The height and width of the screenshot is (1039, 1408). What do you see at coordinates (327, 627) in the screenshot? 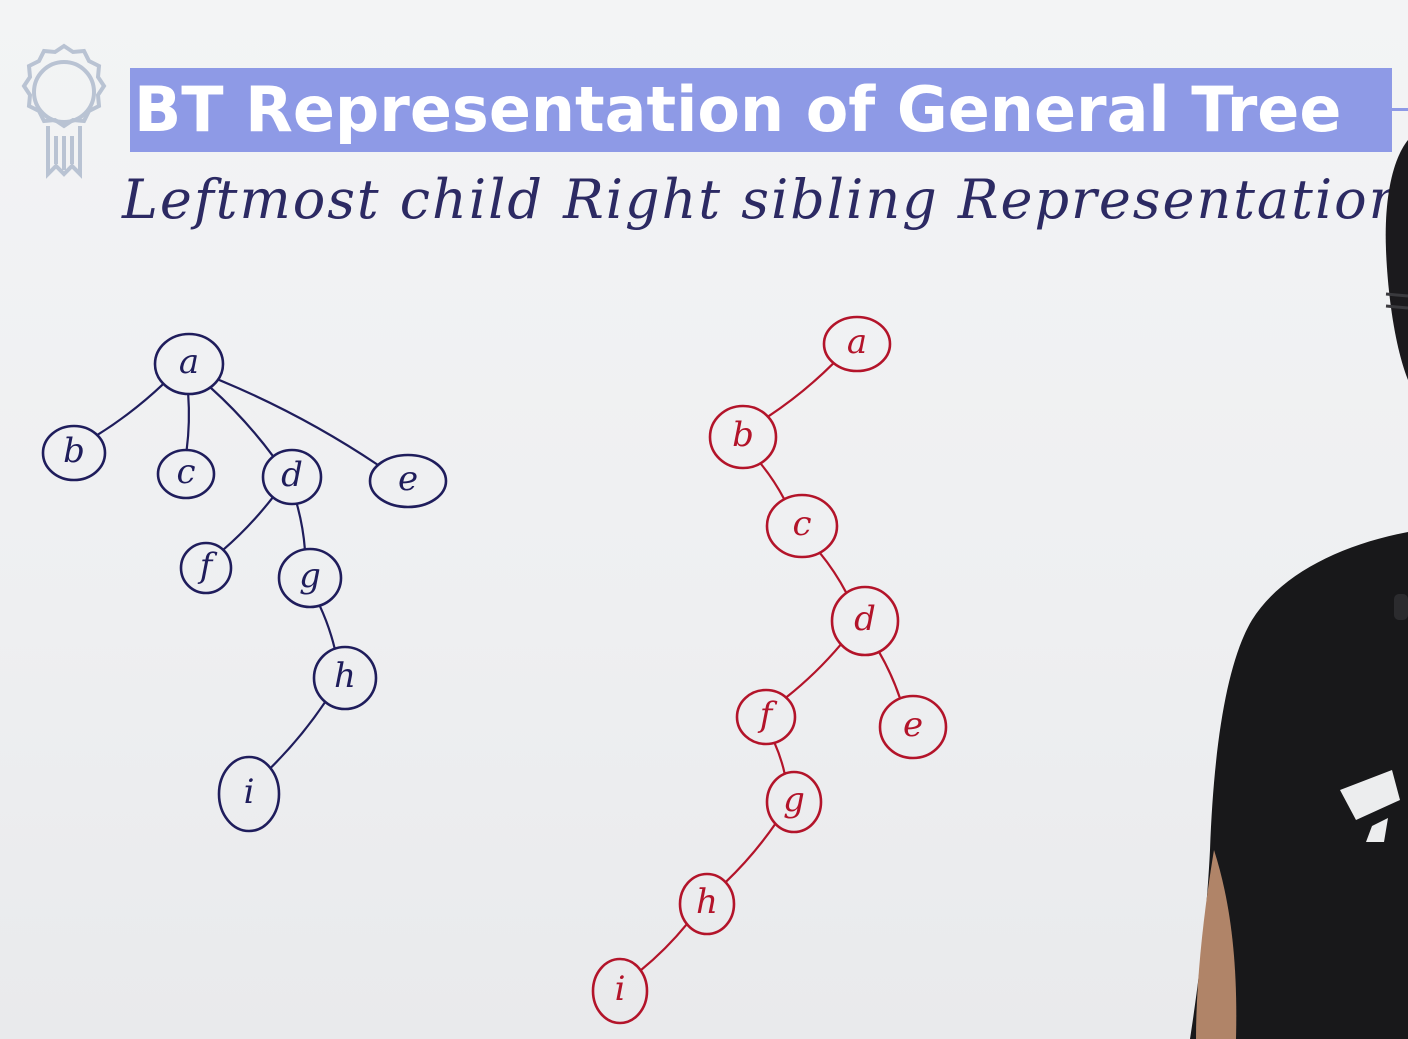
I see `general-tree-edge-g-h` at bounding box center [327, 627].